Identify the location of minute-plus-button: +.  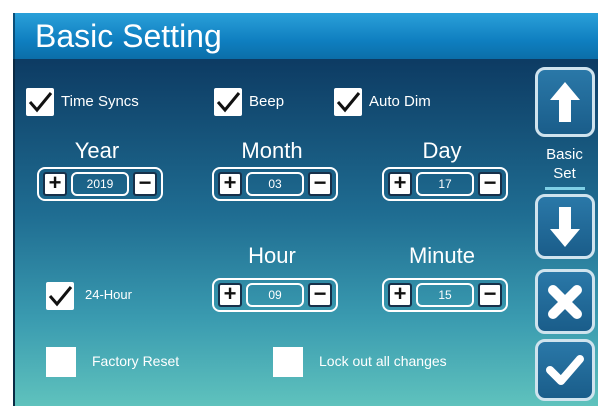
(400, 295).